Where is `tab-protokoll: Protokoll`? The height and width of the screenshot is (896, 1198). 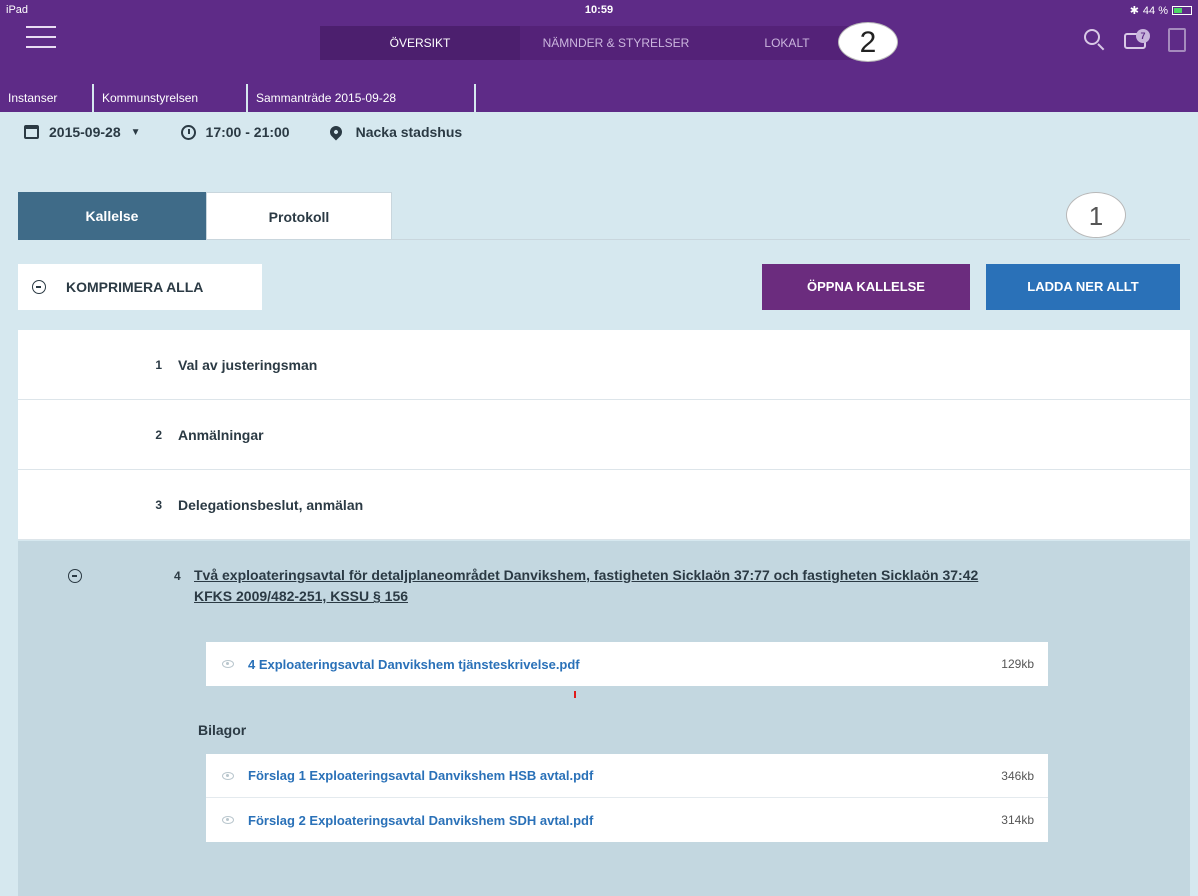 tab-protokoll: Protokoll is located at coordinates (299, 216).